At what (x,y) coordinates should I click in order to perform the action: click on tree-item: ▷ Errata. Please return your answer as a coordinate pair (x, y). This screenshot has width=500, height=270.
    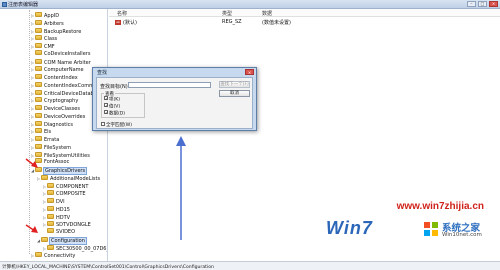
    Looking at the image, I should click on (44, 139).